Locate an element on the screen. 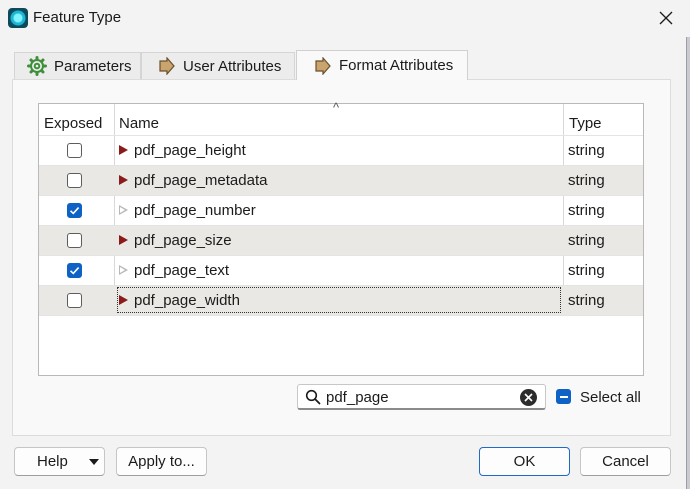 The height and width of the screenshot is (489, 690). search-icon is located at coordinates (313, 397).